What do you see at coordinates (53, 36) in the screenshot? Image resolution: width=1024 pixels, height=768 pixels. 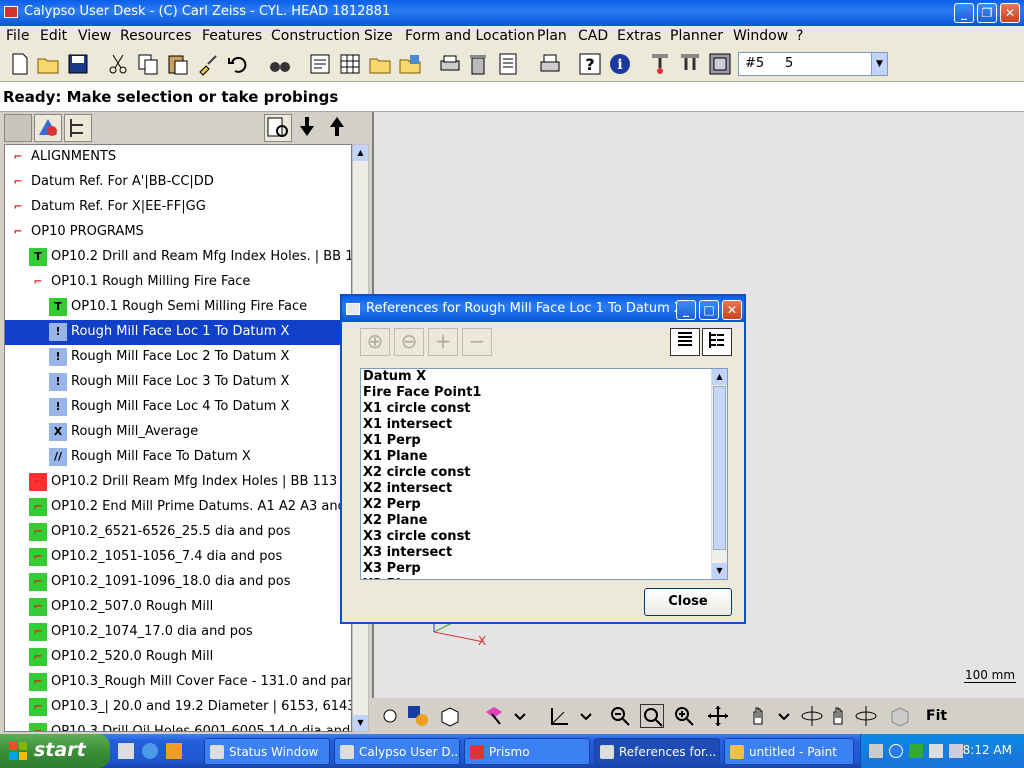 I see `menu-edit: Edit` at bounding box center [53, 36].